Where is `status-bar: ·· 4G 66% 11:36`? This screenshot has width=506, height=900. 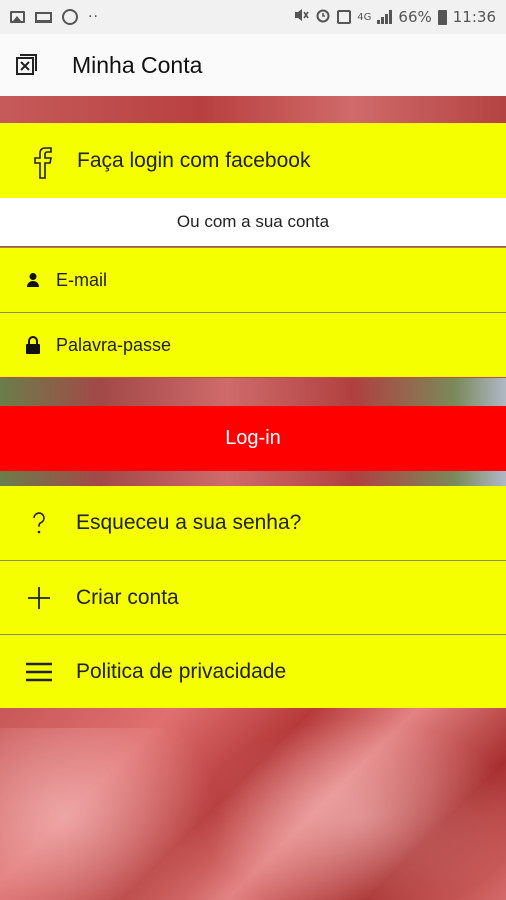 status-bar: ·· 4G 66% 11:36 is located at coordinates (253, 17).